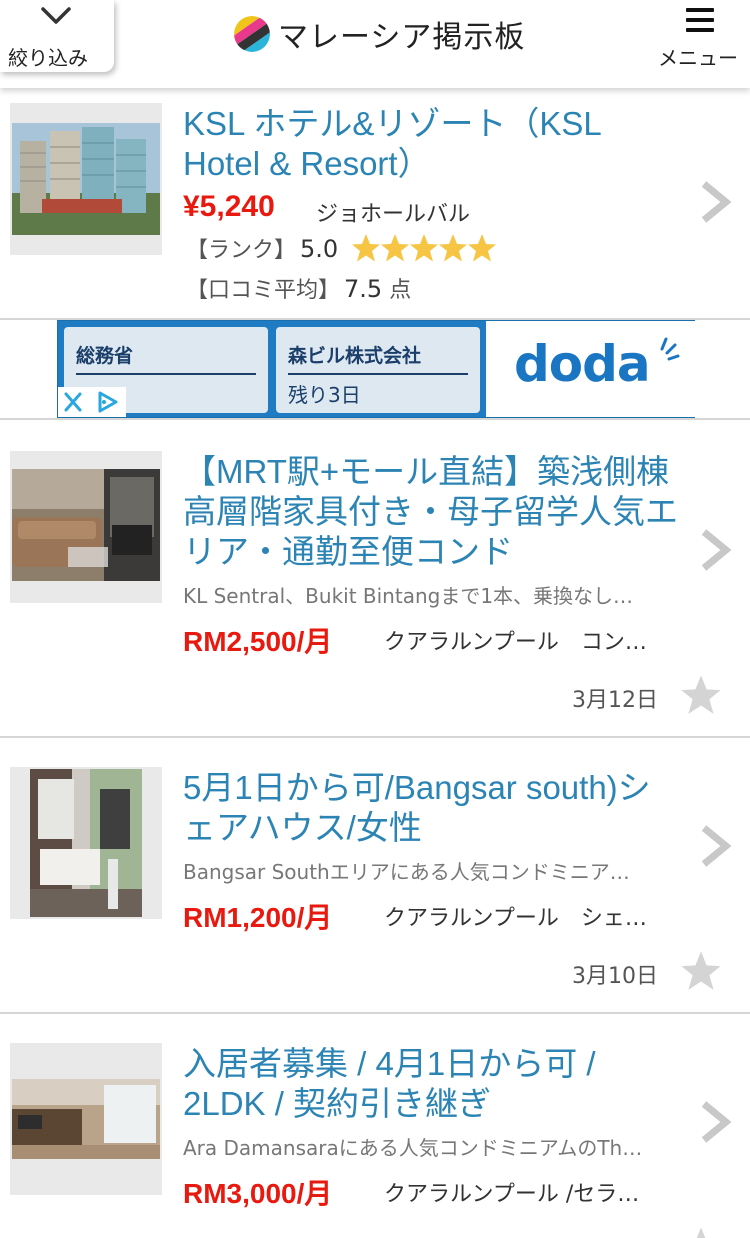  Describe the element at coordinates (319, 249) in the screenshot. I see `rank-value: 5.0` at that location.